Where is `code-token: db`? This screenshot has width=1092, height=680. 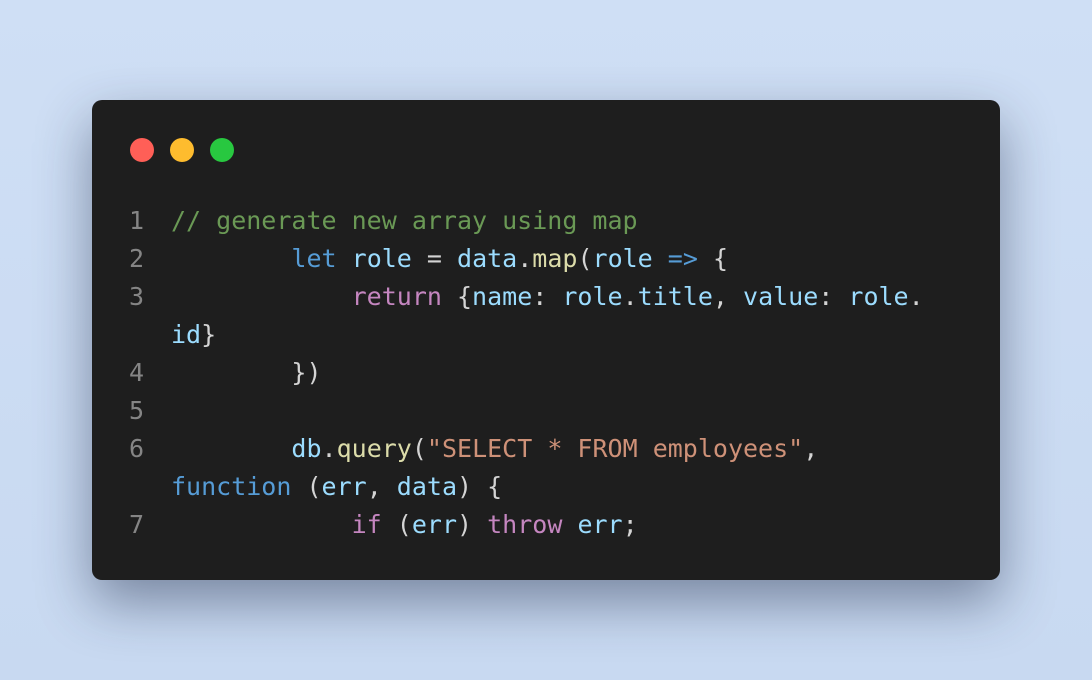 code-token: db is located at coordinates (306, 448).